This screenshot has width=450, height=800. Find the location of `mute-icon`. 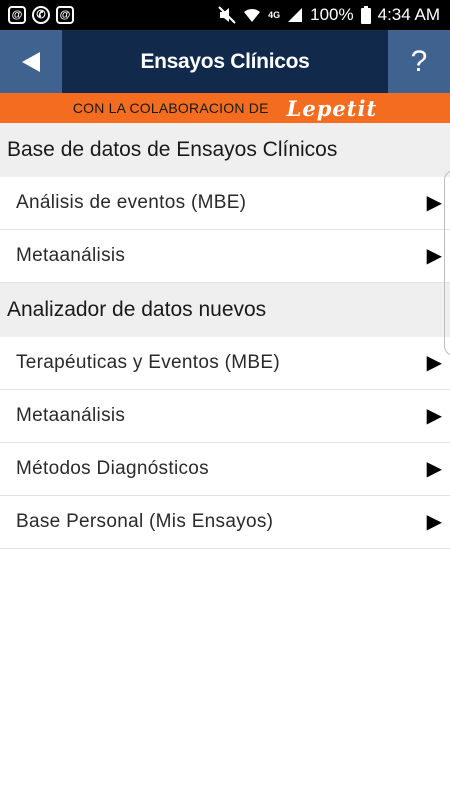

mute-icon is located at coordinates (227, 15).